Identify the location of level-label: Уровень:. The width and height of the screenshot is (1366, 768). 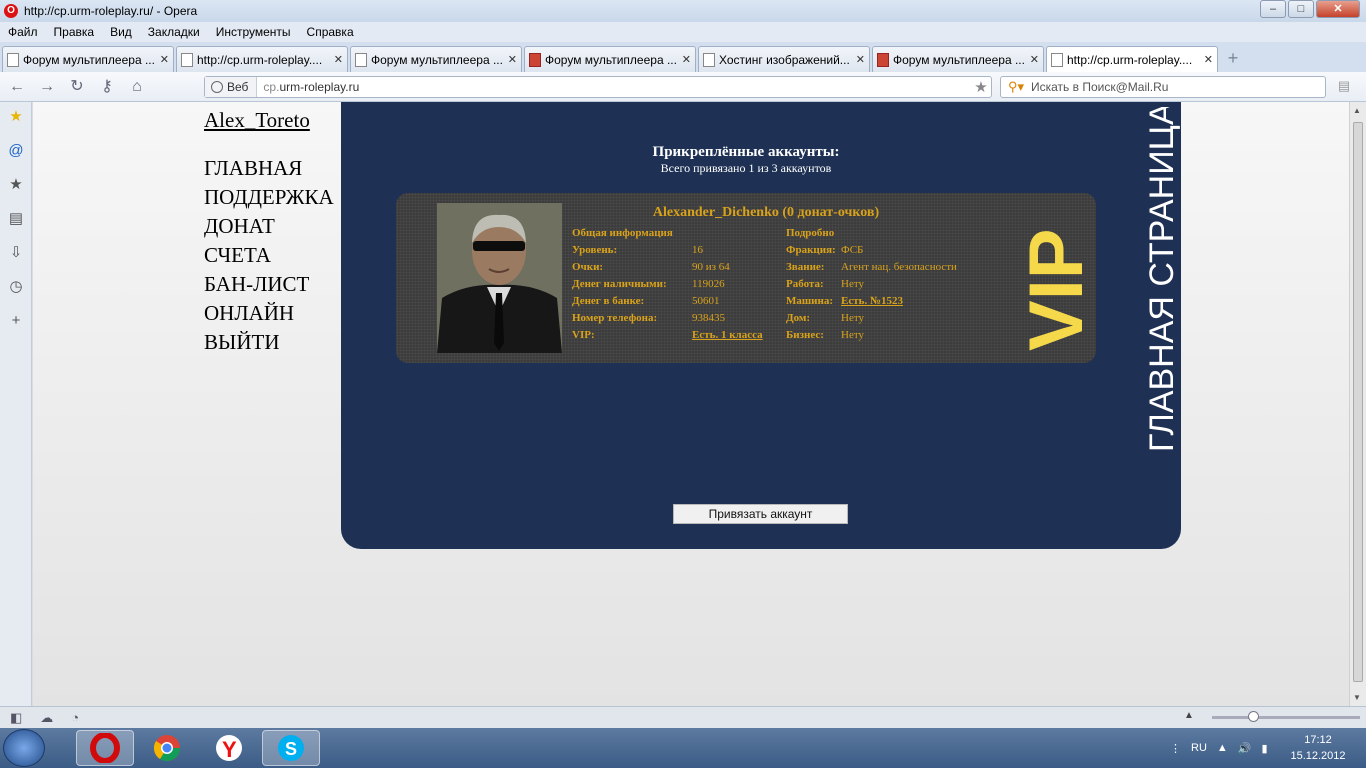
(595, 250).